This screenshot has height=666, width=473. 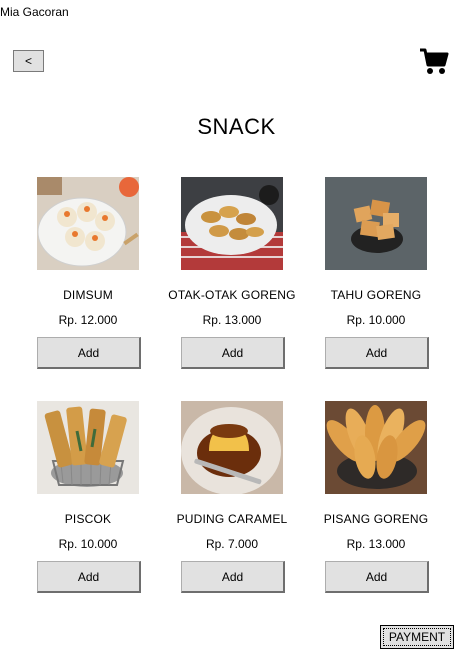 What do you see at coordinates (88, 519) in the screenshot?
I see `product-name: PISCOK` at bounding box center [88, 519].